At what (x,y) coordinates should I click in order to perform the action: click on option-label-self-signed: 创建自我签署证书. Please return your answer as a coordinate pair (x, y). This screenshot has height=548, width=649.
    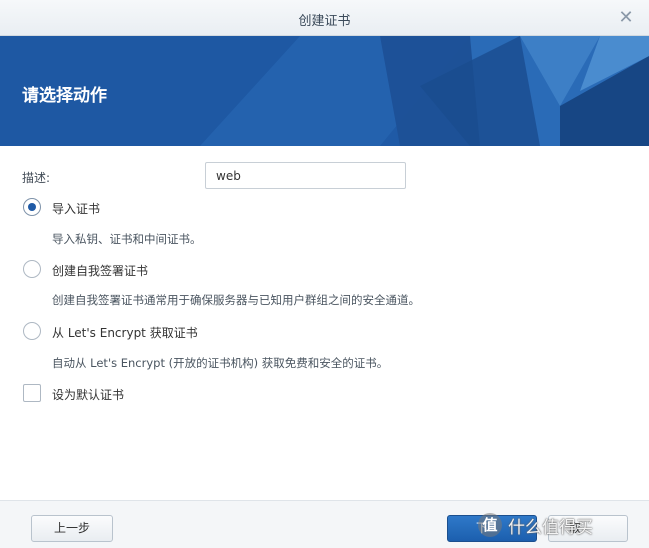
    Looking at the image, I should click on (100, 270).